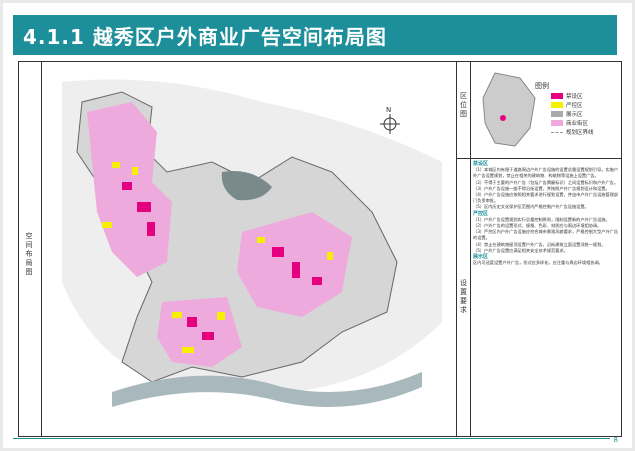 Image resolution: width=635 pixels, height=451 pixels. What do you see at coordinates (542, 86) in the screenshot?
I see `legend-title: 图例` at bounding box center [542, 86].